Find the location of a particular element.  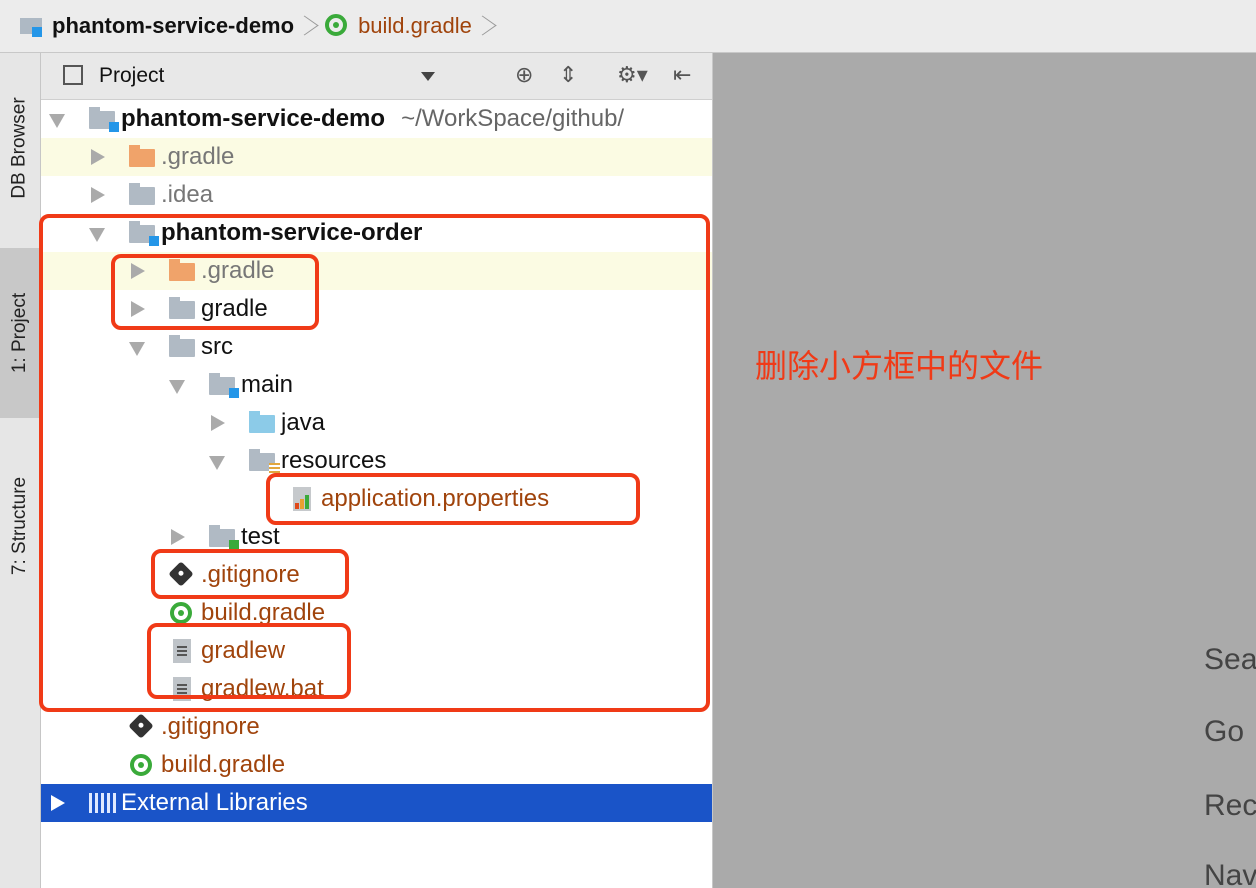

project-tab: 1: Project is located at coordinates (20, 333).